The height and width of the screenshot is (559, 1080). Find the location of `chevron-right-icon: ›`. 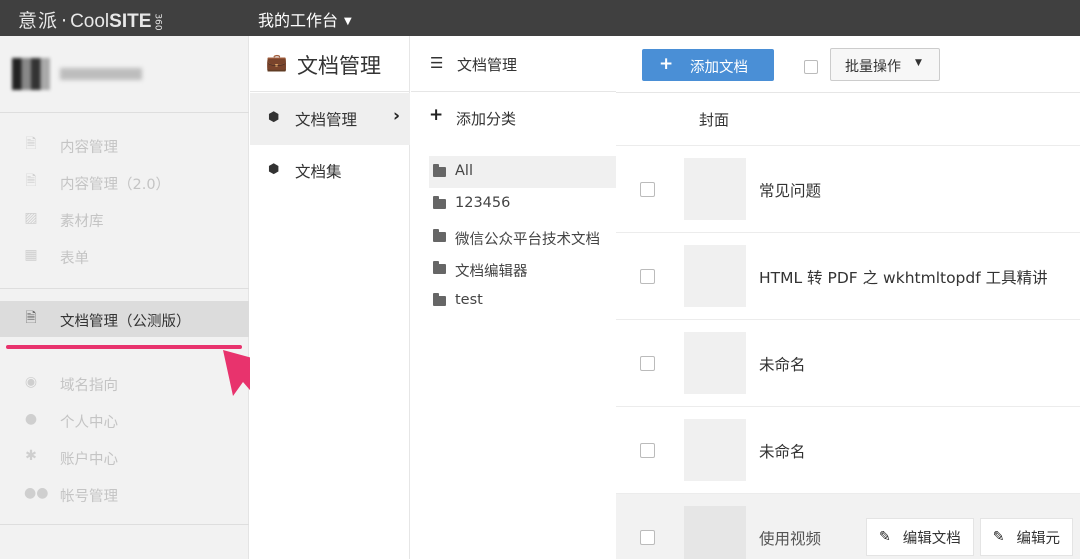

chevron-right-icon: › is located at coordinates (396, 116).